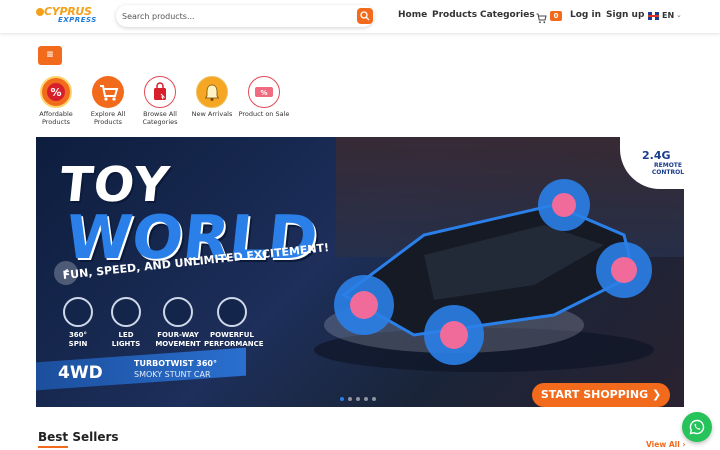 The width and height of the screenshot is (720, 450). Describe the element at coordinates (78, 335) in the screenshot. I see `feature-label: 360°` at that location.